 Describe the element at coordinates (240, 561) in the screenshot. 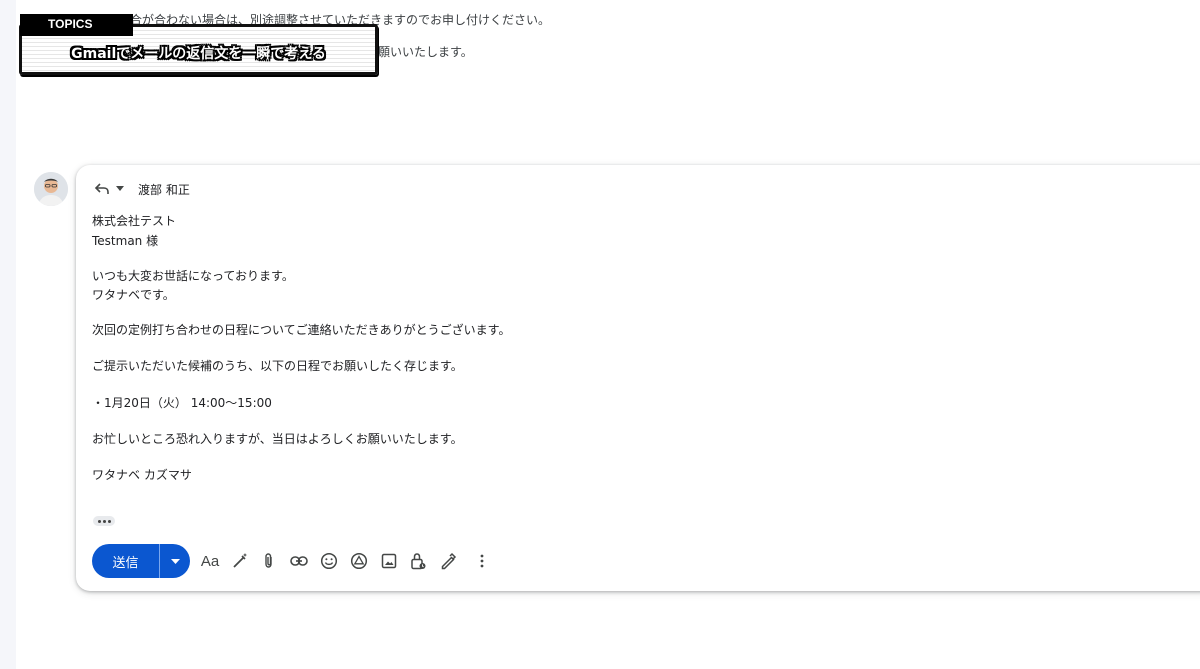

I see `ai-write-icon` at that location.